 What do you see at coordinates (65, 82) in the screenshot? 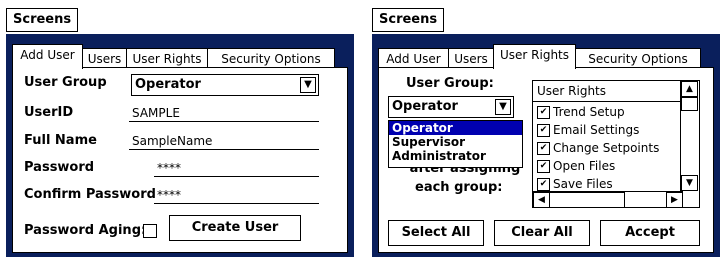
I see `user-group-label: User Group` at bounding box center [65, 82].